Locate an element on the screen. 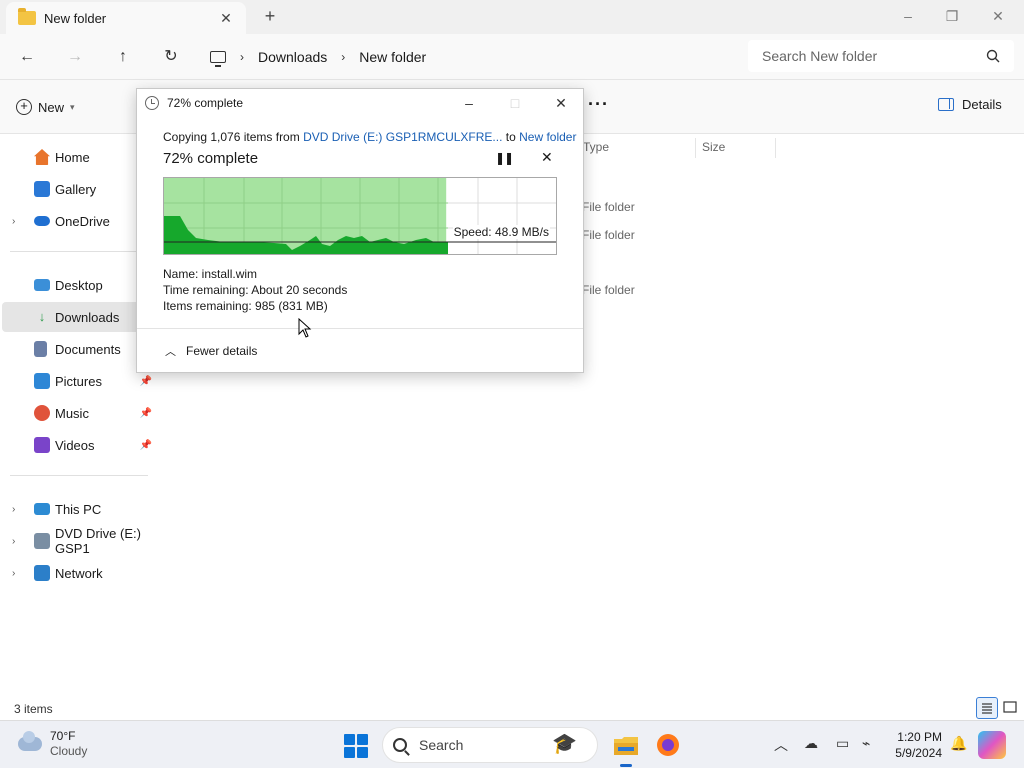 The width and height of the screenshot is (1024, 768). up-arrow-icon: ↑ is located at coordinates (123, 57).